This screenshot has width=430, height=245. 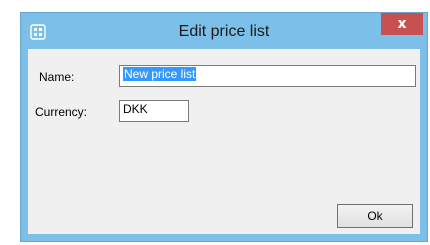 What do you see at coordinates (154, 111) in the screenshot?
I see `currency-input: DKK` at bounding box center [154, 111].